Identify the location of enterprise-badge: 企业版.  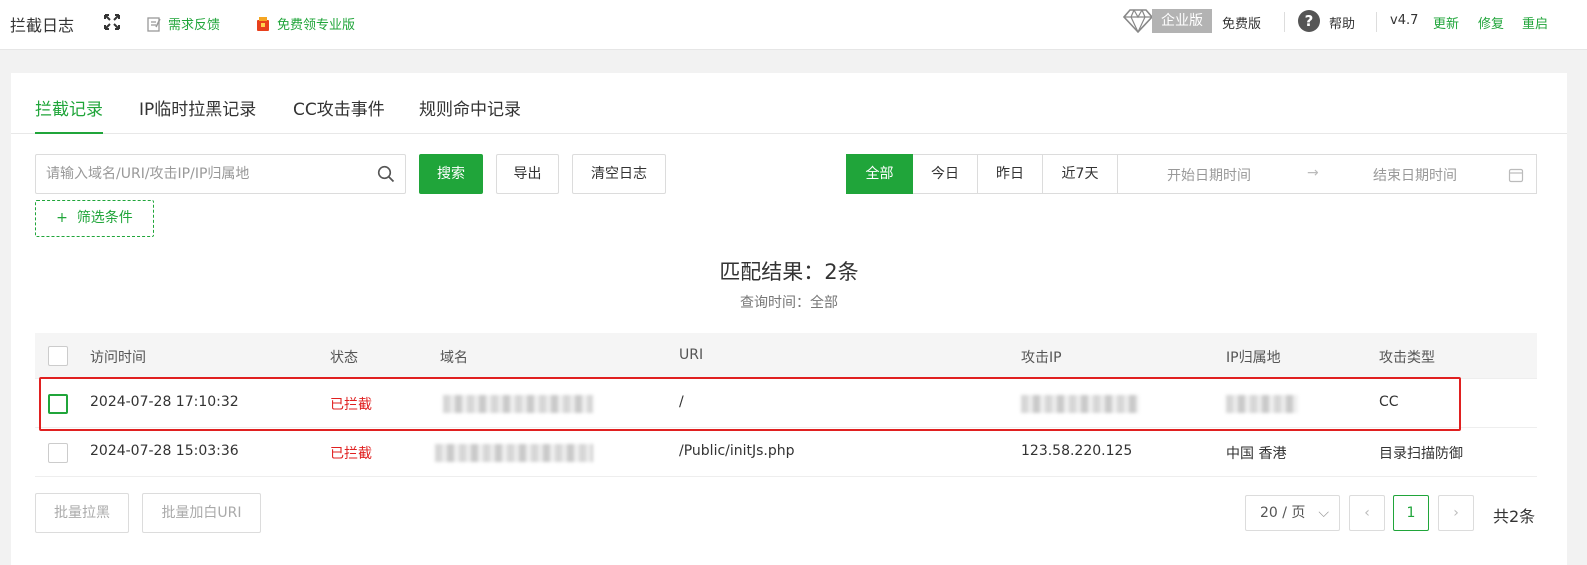
(1182, 21).